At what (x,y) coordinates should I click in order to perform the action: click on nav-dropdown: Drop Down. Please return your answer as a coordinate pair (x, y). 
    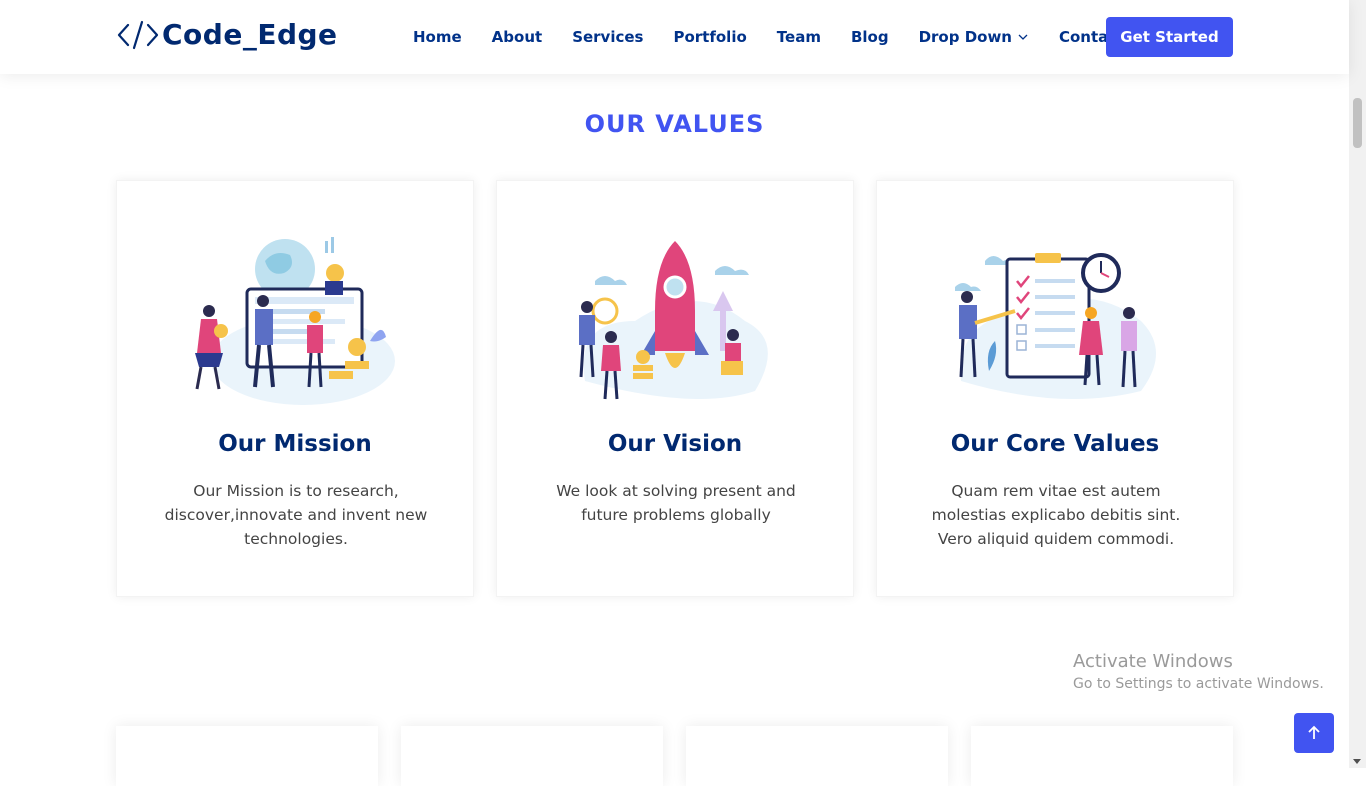
    Looking at the image, I should click on (974, 37).